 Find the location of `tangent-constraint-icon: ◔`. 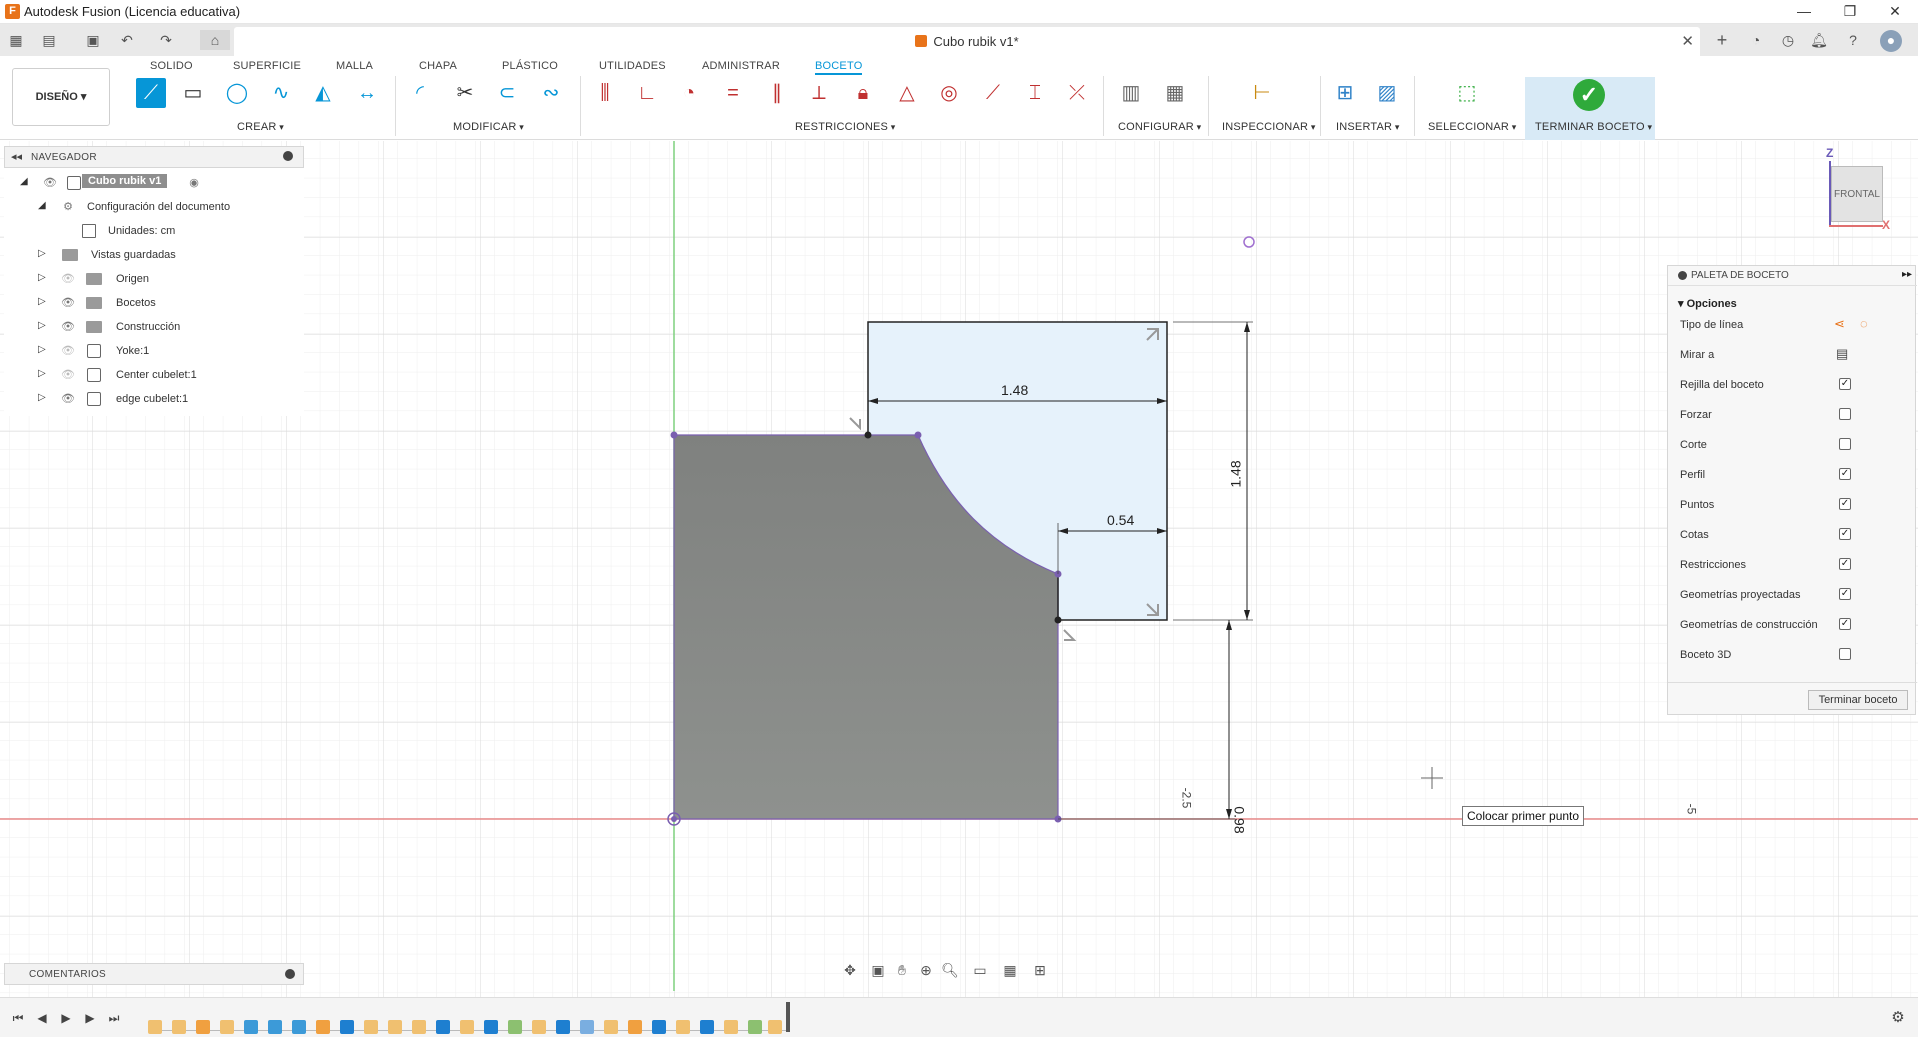

tangent-constraint-icon: ◔ is located at coordinates (689, 93).